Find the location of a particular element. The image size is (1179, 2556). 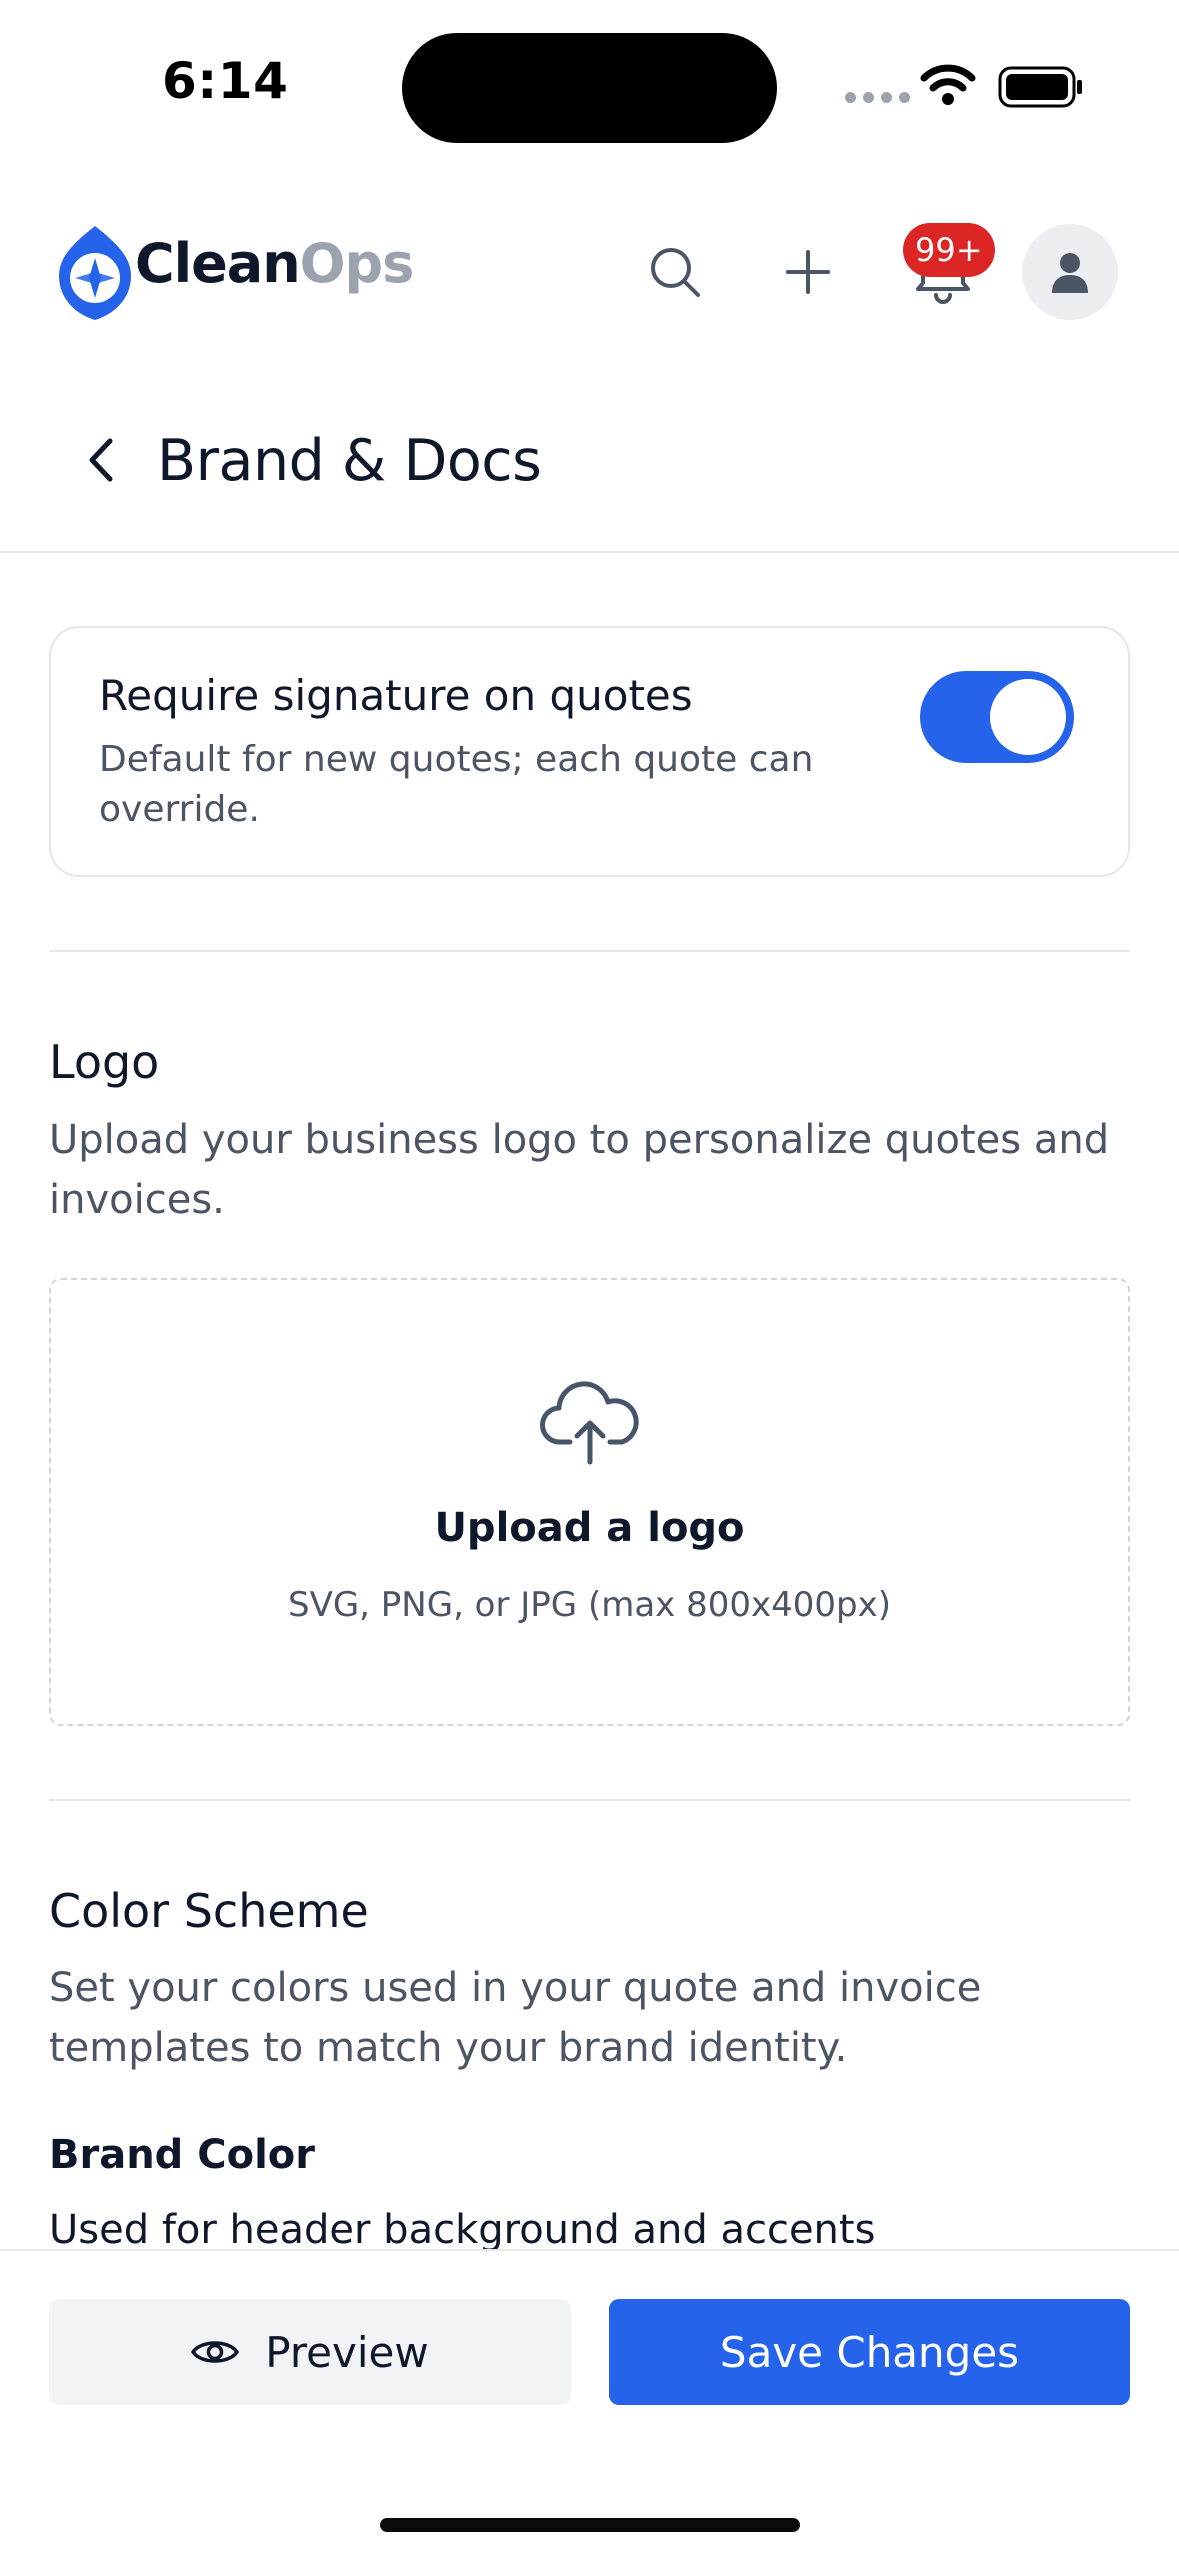

home-indicator is located at coordinates (590, 2525).